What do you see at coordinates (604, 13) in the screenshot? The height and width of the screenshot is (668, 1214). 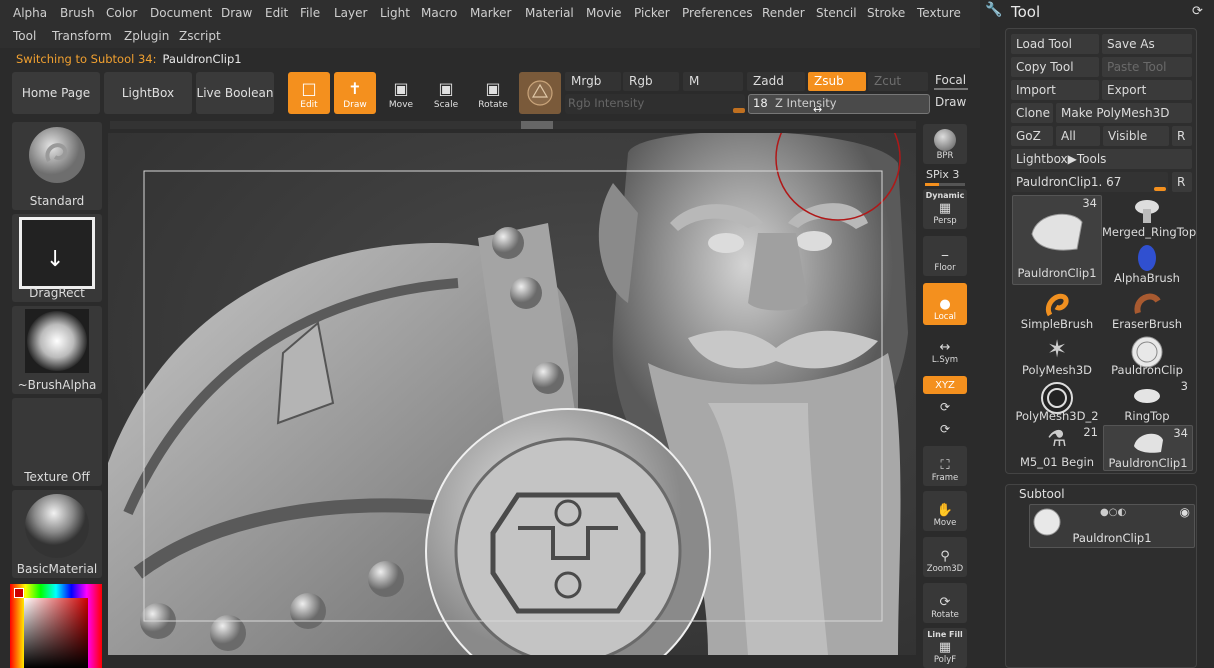 I see `menu-movie: Movie` at bounding box center [604, 13].